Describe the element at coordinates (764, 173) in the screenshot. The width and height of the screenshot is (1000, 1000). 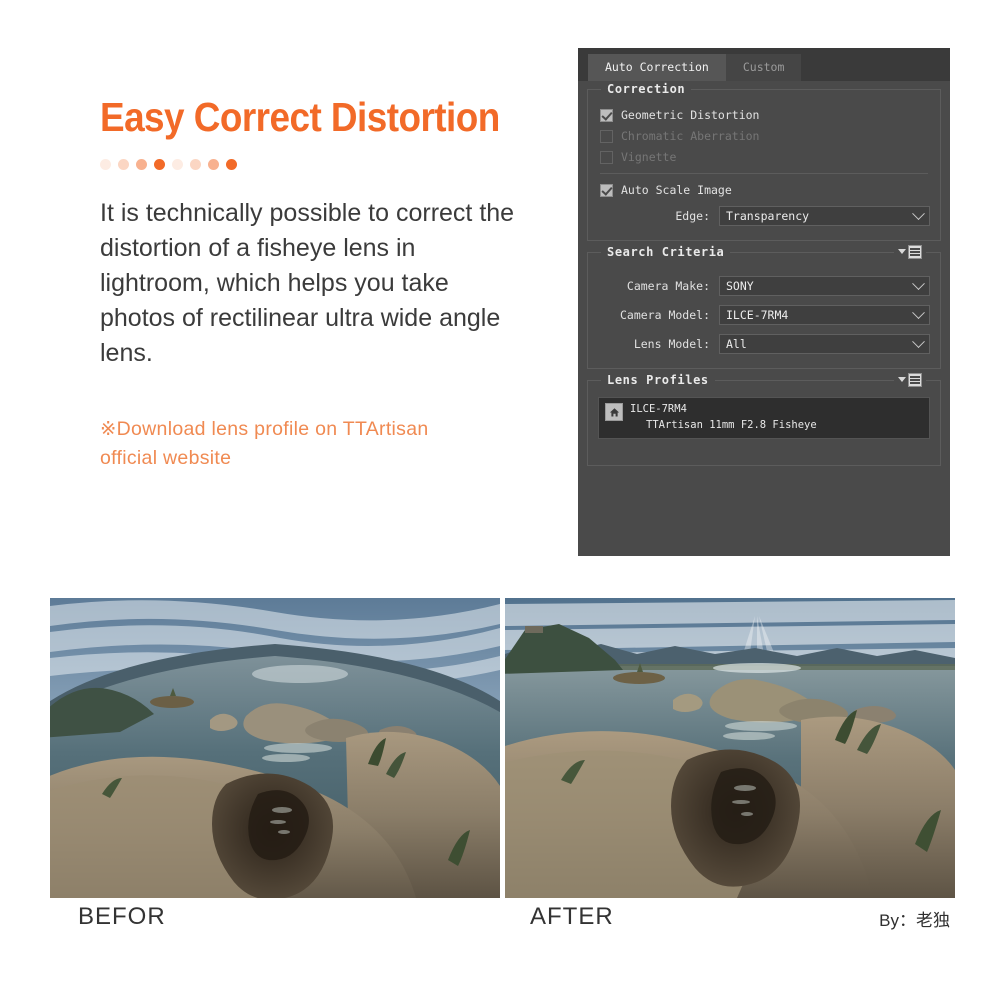
I see `group-divider` at that location.